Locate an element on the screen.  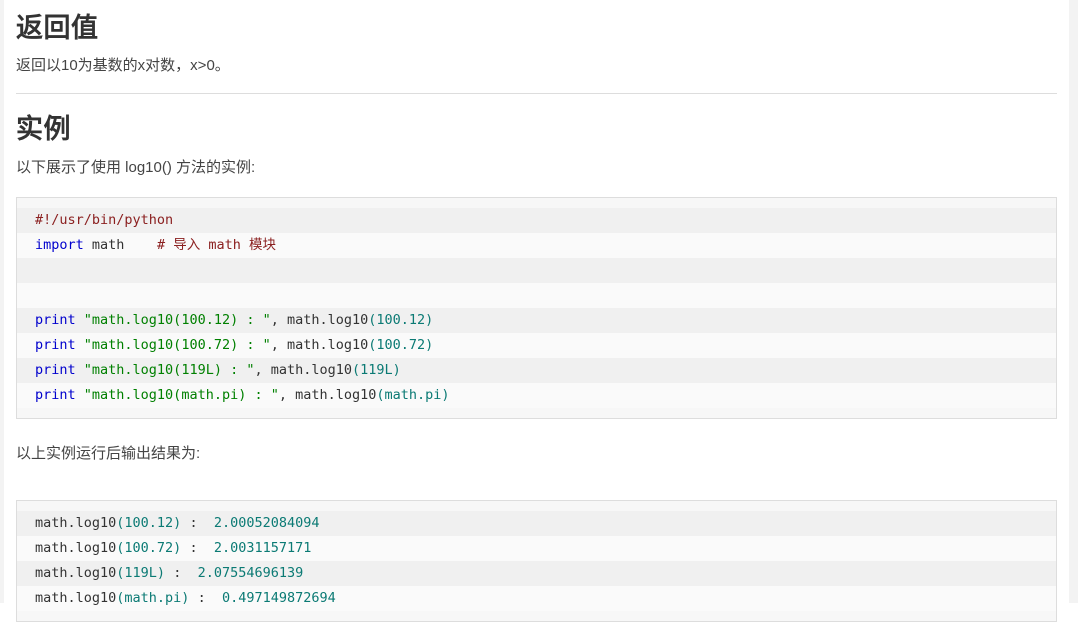
output-caption-text: 以上实例运行后输出结果为: is located at coordinates (108, 454).